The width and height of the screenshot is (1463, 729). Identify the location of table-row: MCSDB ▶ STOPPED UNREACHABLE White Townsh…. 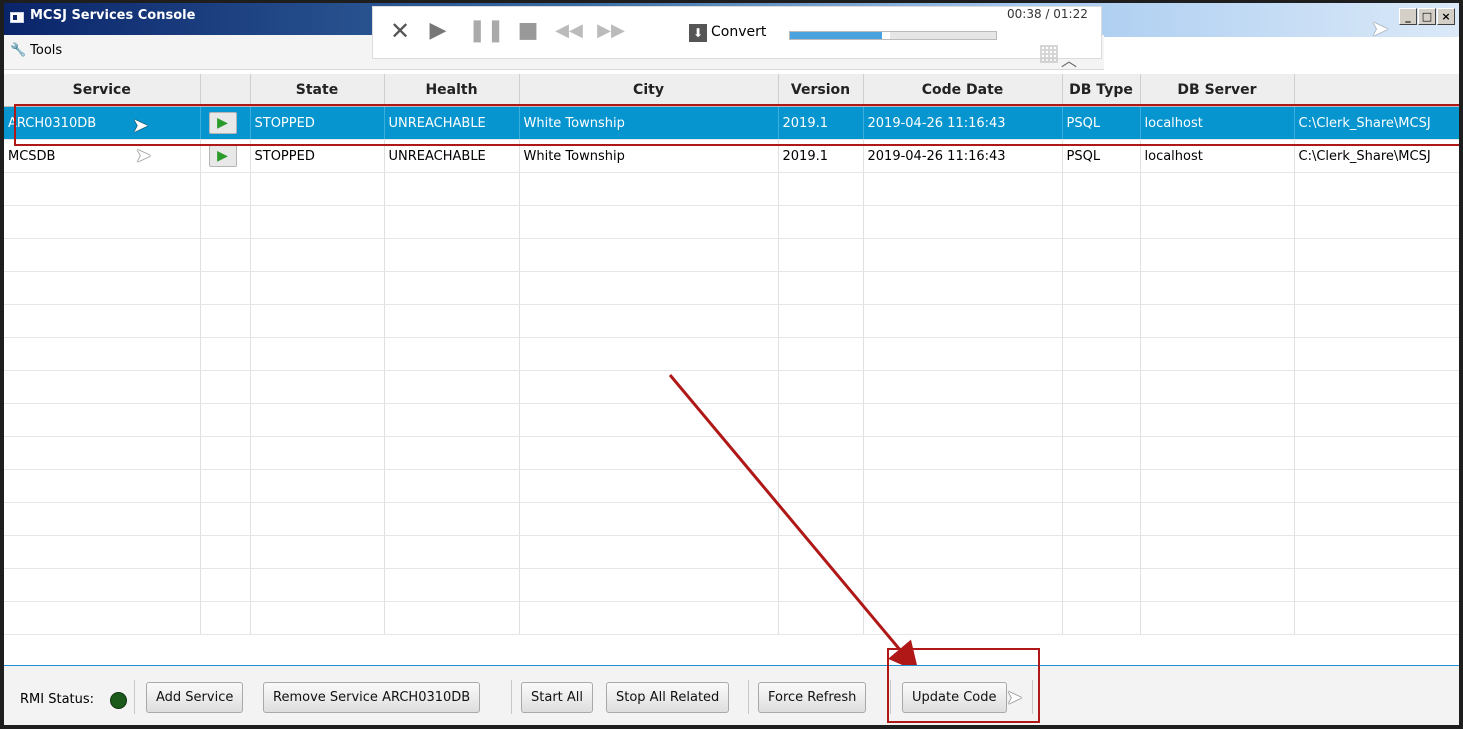
(731, 156).